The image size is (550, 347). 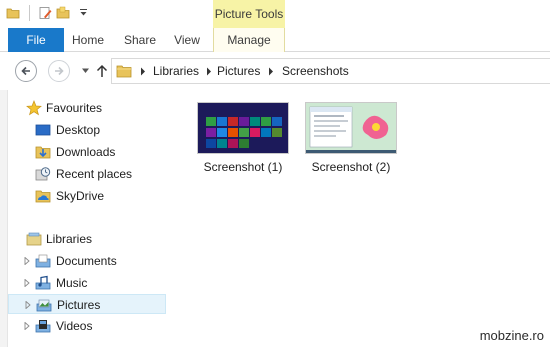 What do you see at coordinates (43, 130) in the screenshot?
I see `desktop-icon` at bounding box center [43, 130].